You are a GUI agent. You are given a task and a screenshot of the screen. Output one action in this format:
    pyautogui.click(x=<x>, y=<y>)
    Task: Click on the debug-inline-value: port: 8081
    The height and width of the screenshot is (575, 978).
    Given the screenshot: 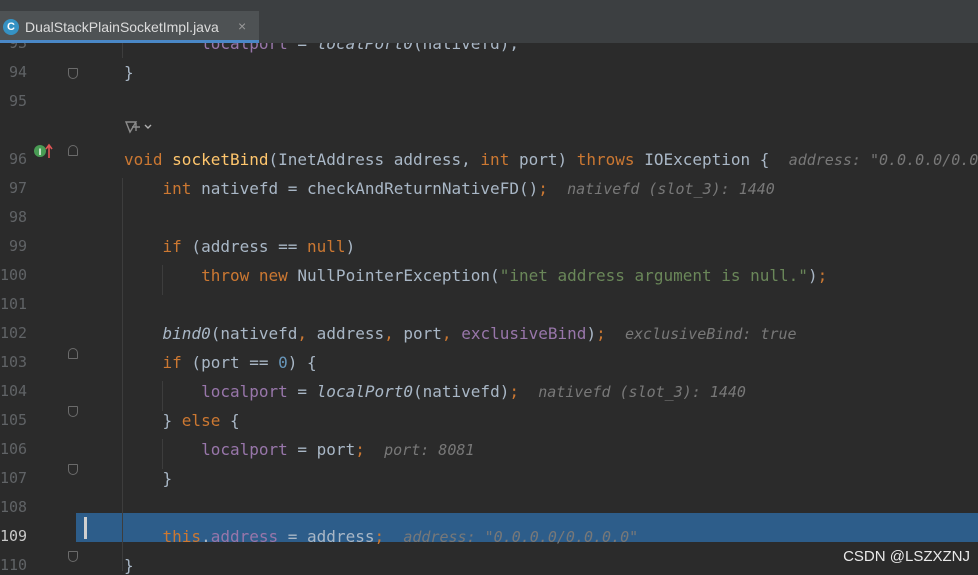 What is the action you would take?
    pyautogui.click(x=429, y=450)
    